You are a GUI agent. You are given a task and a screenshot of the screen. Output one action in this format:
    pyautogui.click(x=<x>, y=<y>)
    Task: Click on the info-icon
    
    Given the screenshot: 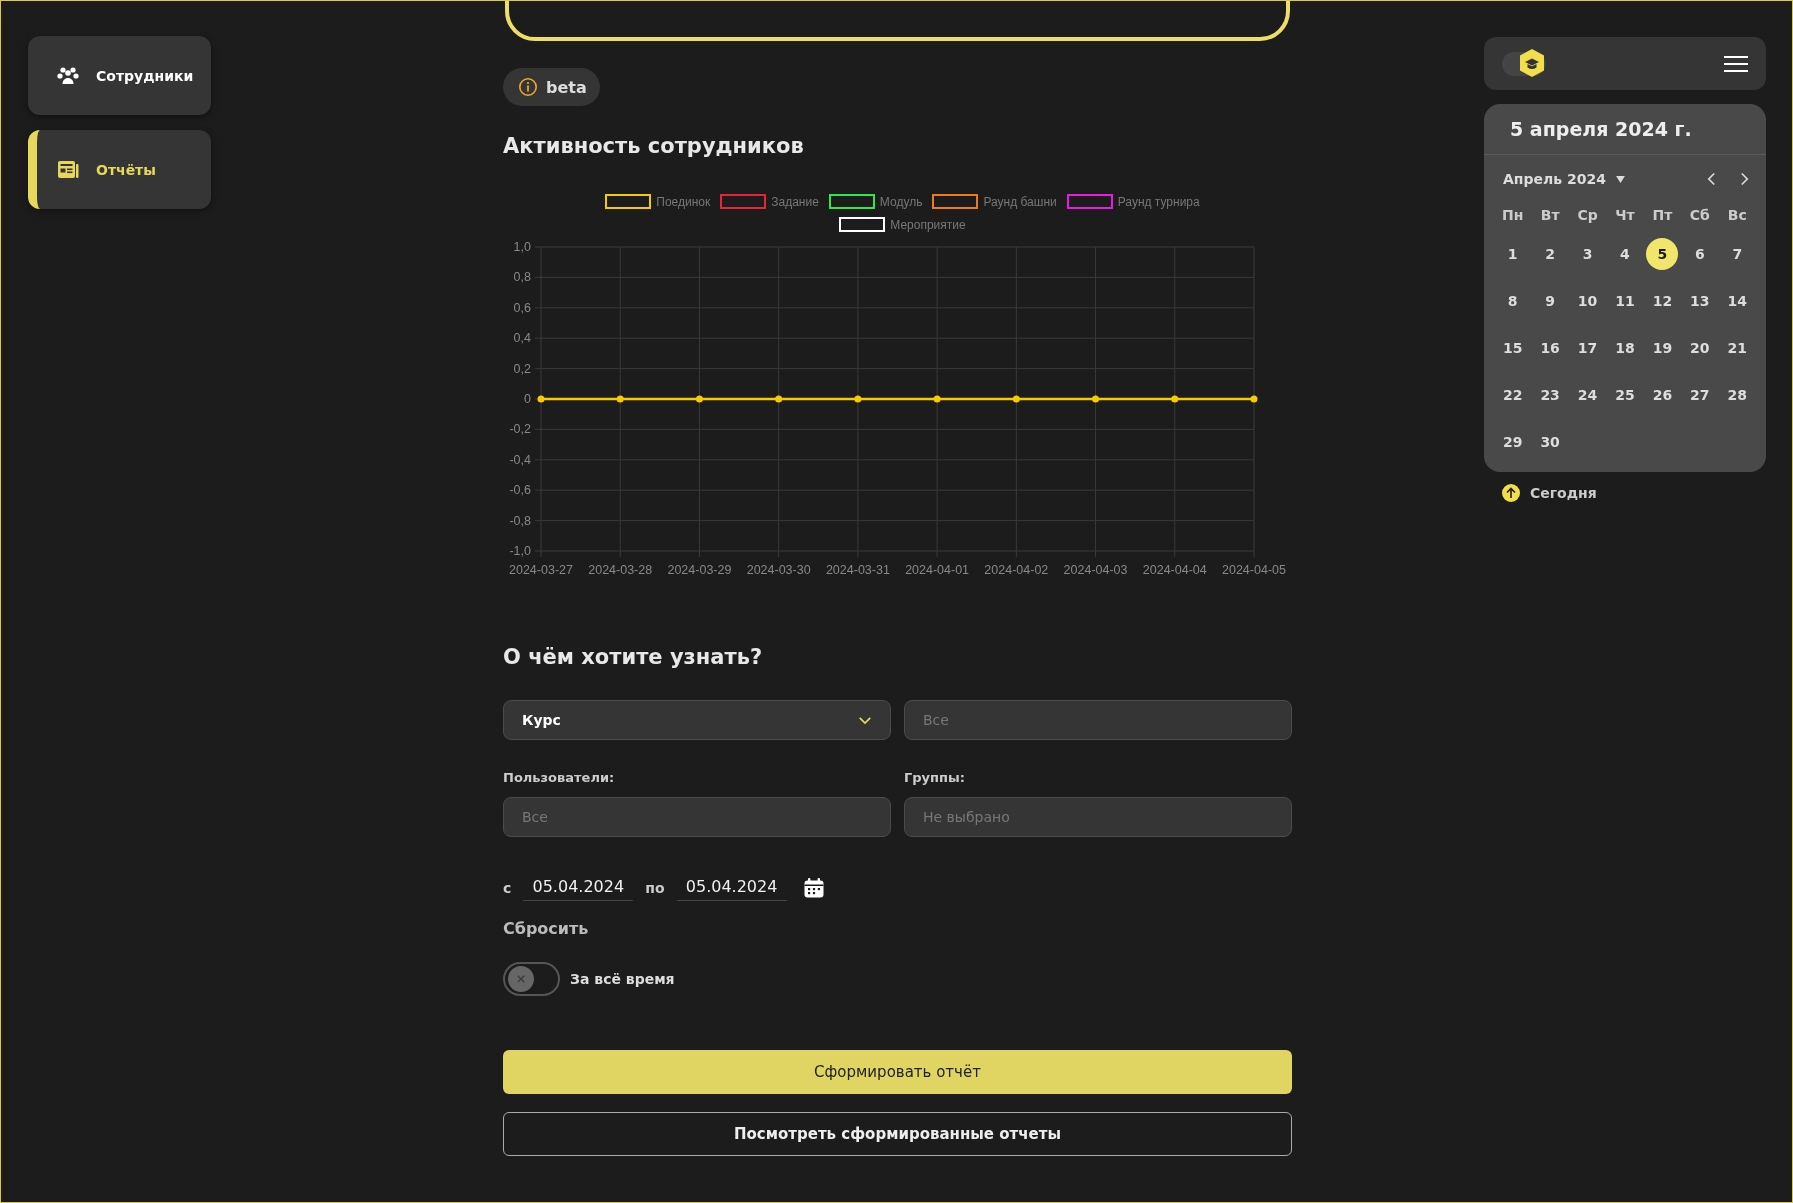 What is the action you would take?
    pyautogui.click(x=528, y=87)
    